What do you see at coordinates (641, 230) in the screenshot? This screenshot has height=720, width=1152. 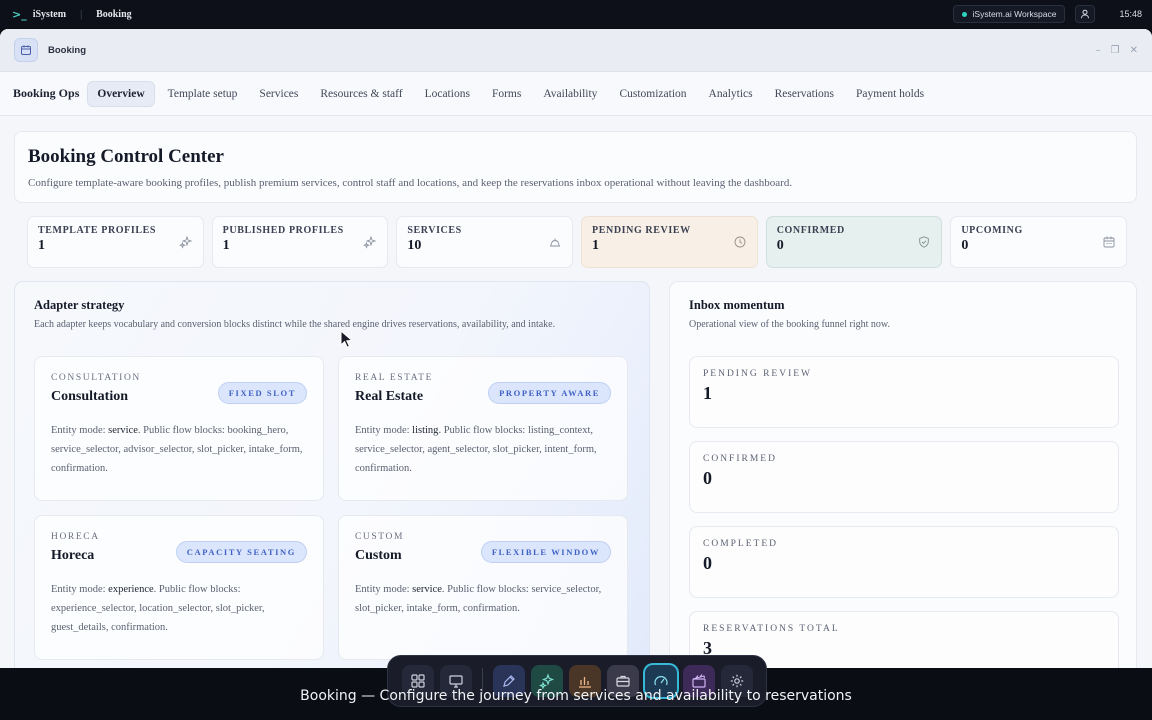 I see `stat-label: PENDING REVIEW` at bounding box center [641, 230].